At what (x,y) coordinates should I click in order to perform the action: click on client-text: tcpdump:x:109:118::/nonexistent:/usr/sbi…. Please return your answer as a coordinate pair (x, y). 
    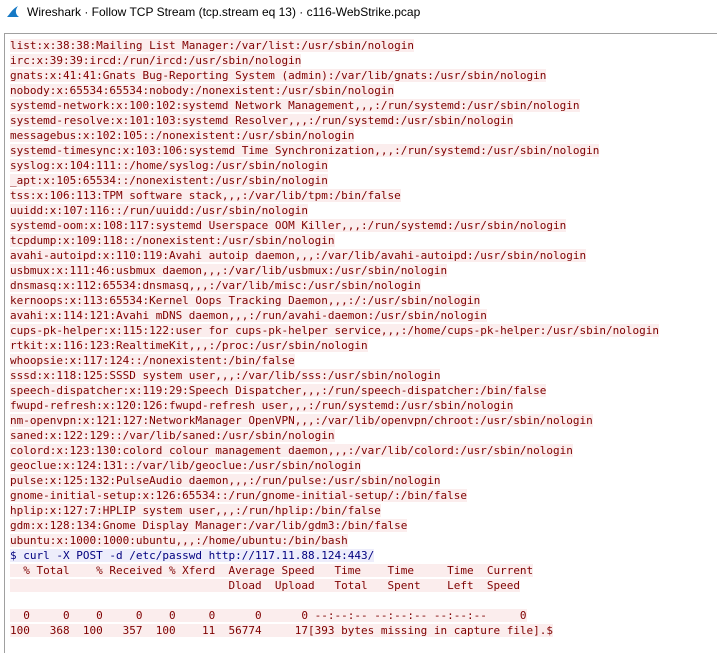
    Looking at the image, I should click on (172, 240).